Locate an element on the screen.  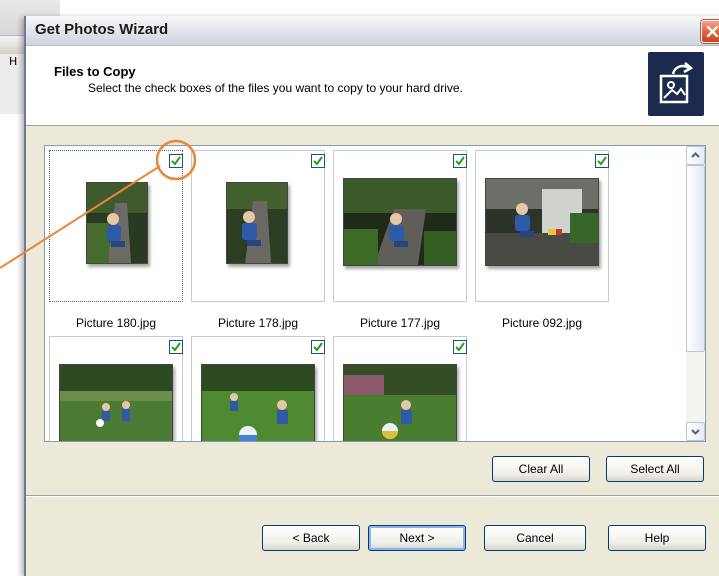
annotation-overlay is located at coordinates (98, 204).